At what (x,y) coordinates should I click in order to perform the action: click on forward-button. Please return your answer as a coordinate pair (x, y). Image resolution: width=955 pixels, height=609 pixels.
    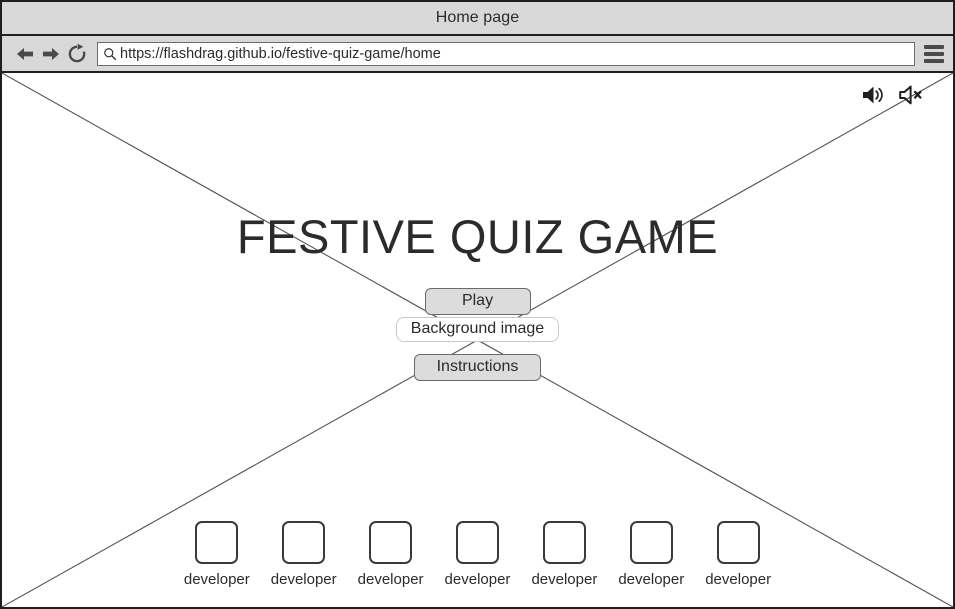
    Looking at the image, I should click on (51, 54).